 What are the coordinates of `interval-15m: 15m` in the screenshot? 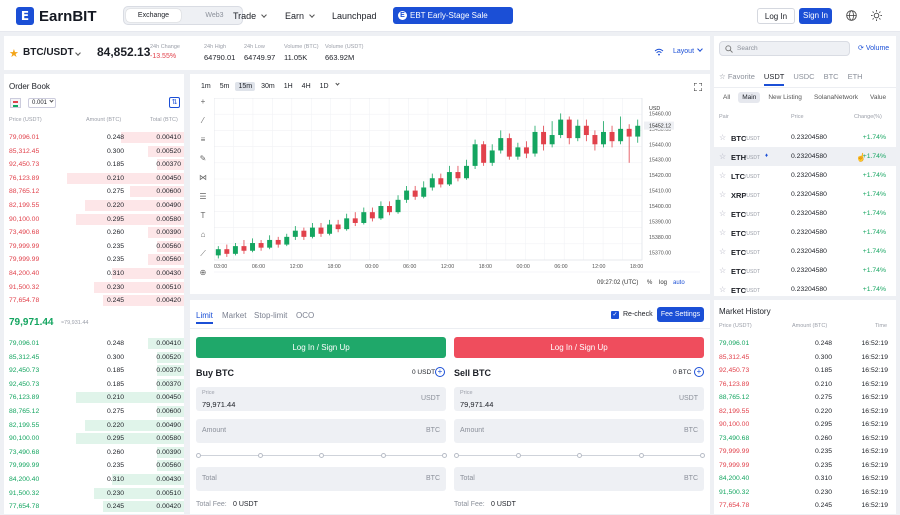 It's located at (245, 86).